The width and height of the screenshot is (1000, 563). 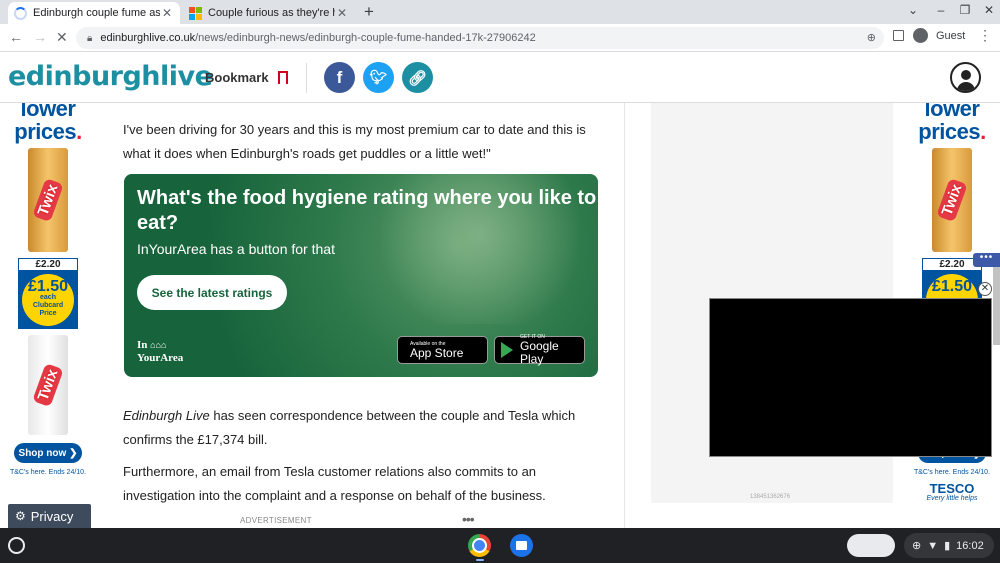 I want to click on app-store-badge: Available on the App Store, so click(x=442, y=350).